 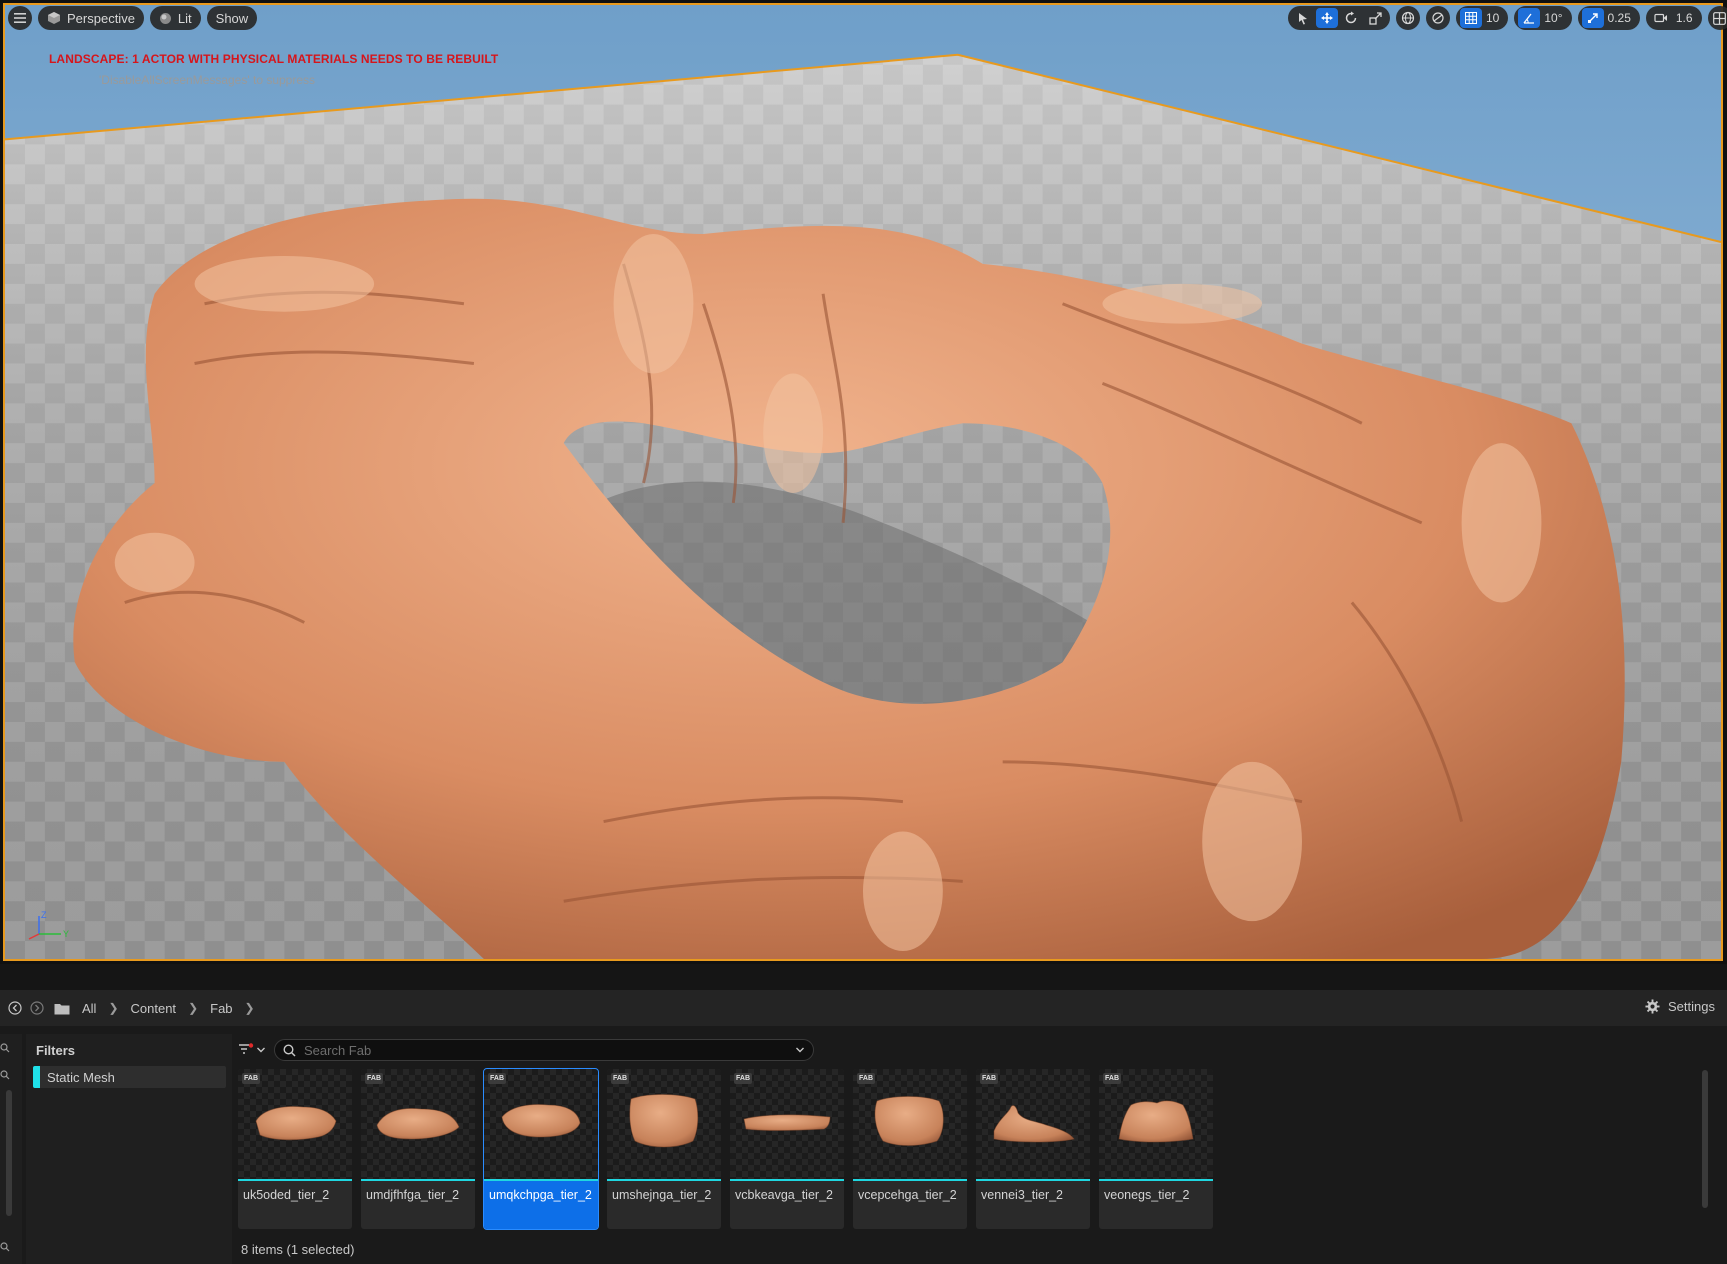 I want to click on perspective-button: Perspective, so click(x=91, y=18).